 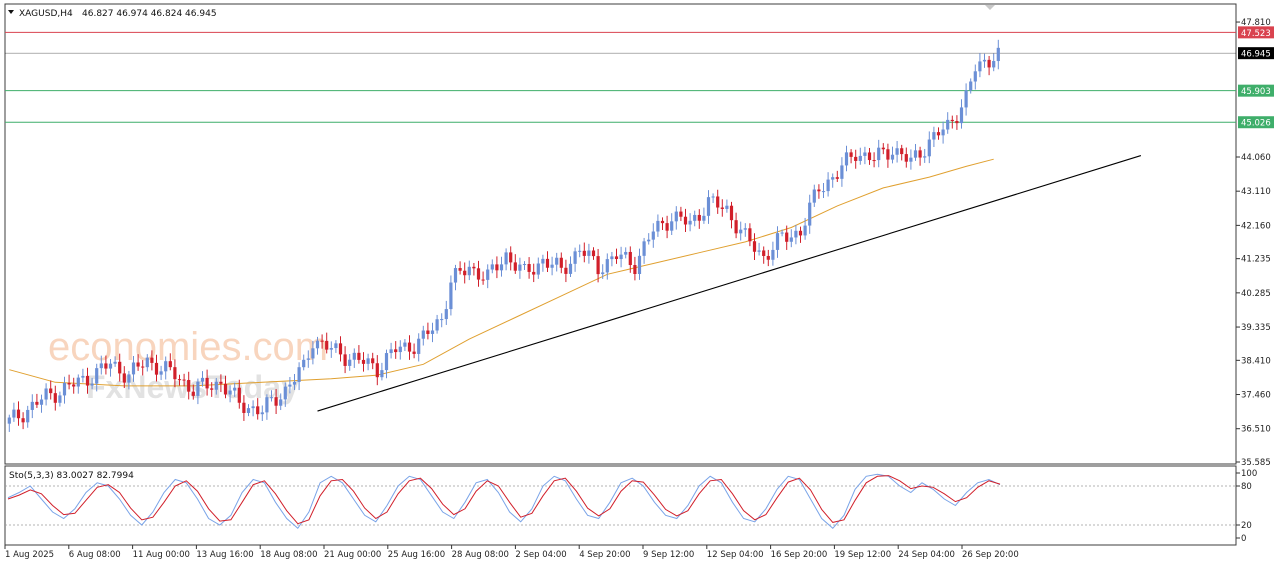 What do you see at coordinates (95, 555) in the screenshot?
I see `x-tick-label: 6 Aug 08:00` at bounding box center [95, 555].